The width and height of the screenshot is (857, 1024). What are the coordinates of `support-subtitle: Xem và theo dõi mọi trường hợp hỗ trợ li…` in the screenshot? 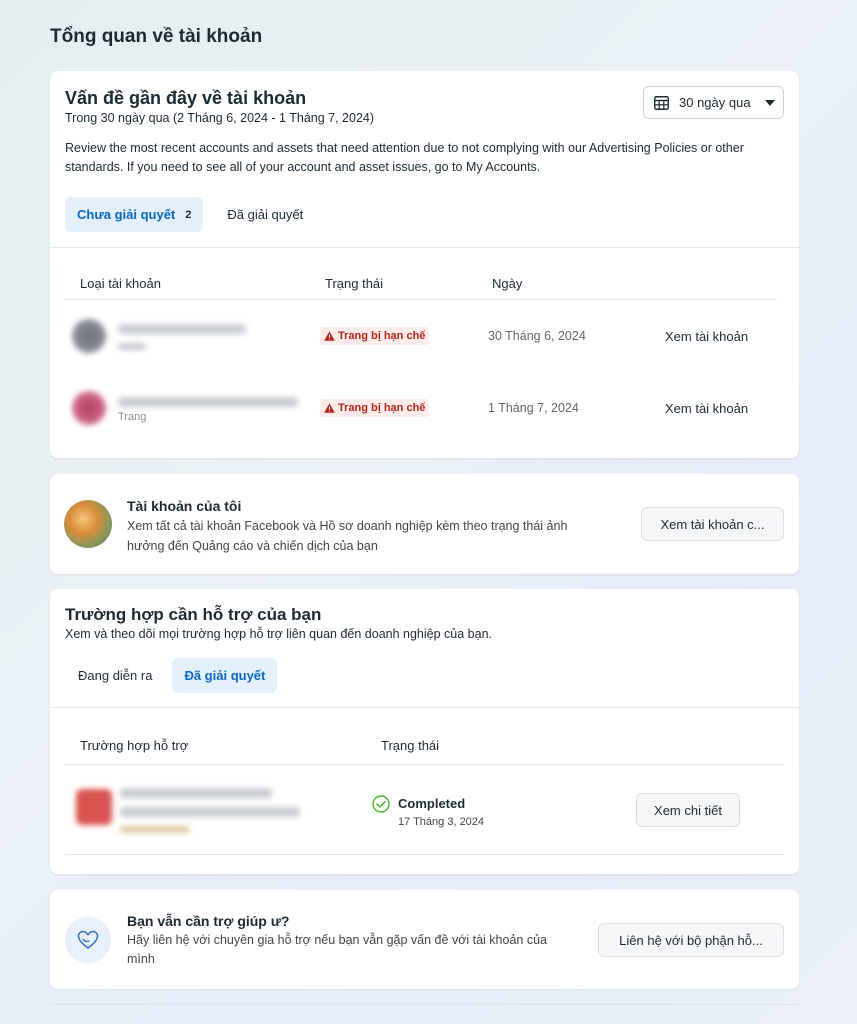 It's located at (278, 634).